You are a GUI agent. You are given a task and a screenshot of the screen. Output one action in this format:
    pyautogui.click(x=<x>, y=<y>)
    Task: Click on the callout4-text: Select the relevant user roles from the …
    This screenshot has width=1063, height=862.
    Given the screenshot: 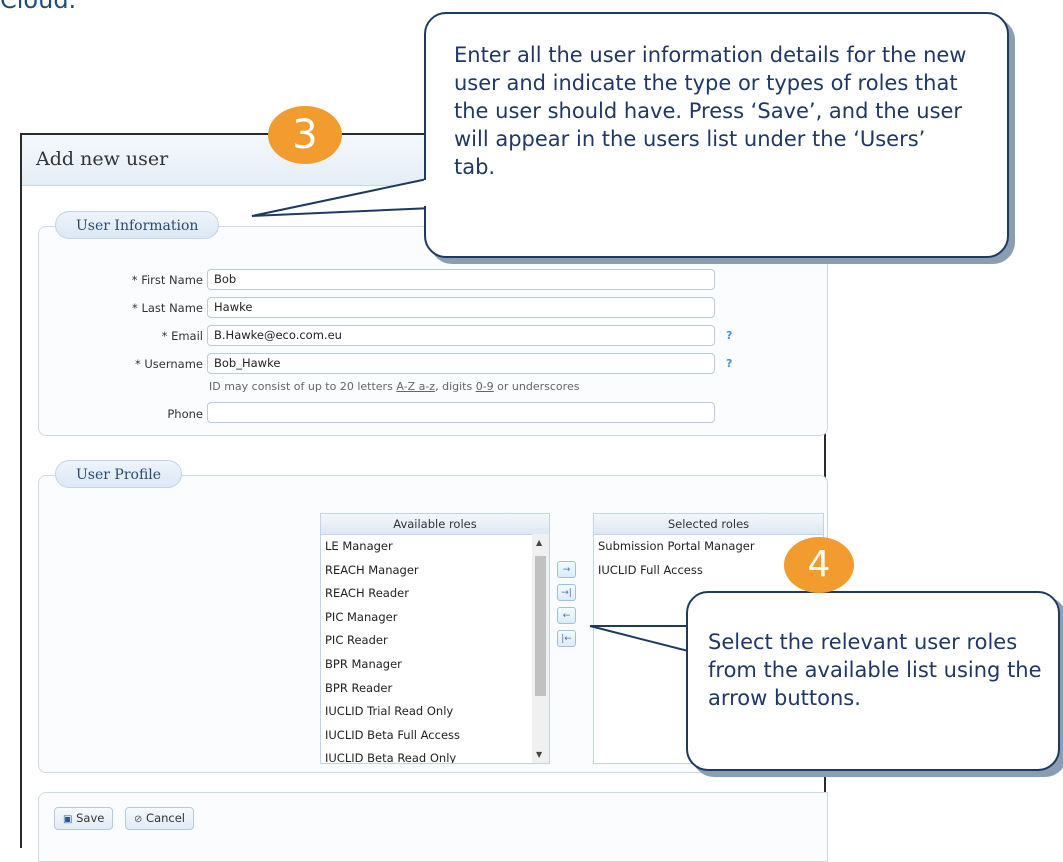 What is the action you would take?
    pyautogui.click(x=875, y=670)
    